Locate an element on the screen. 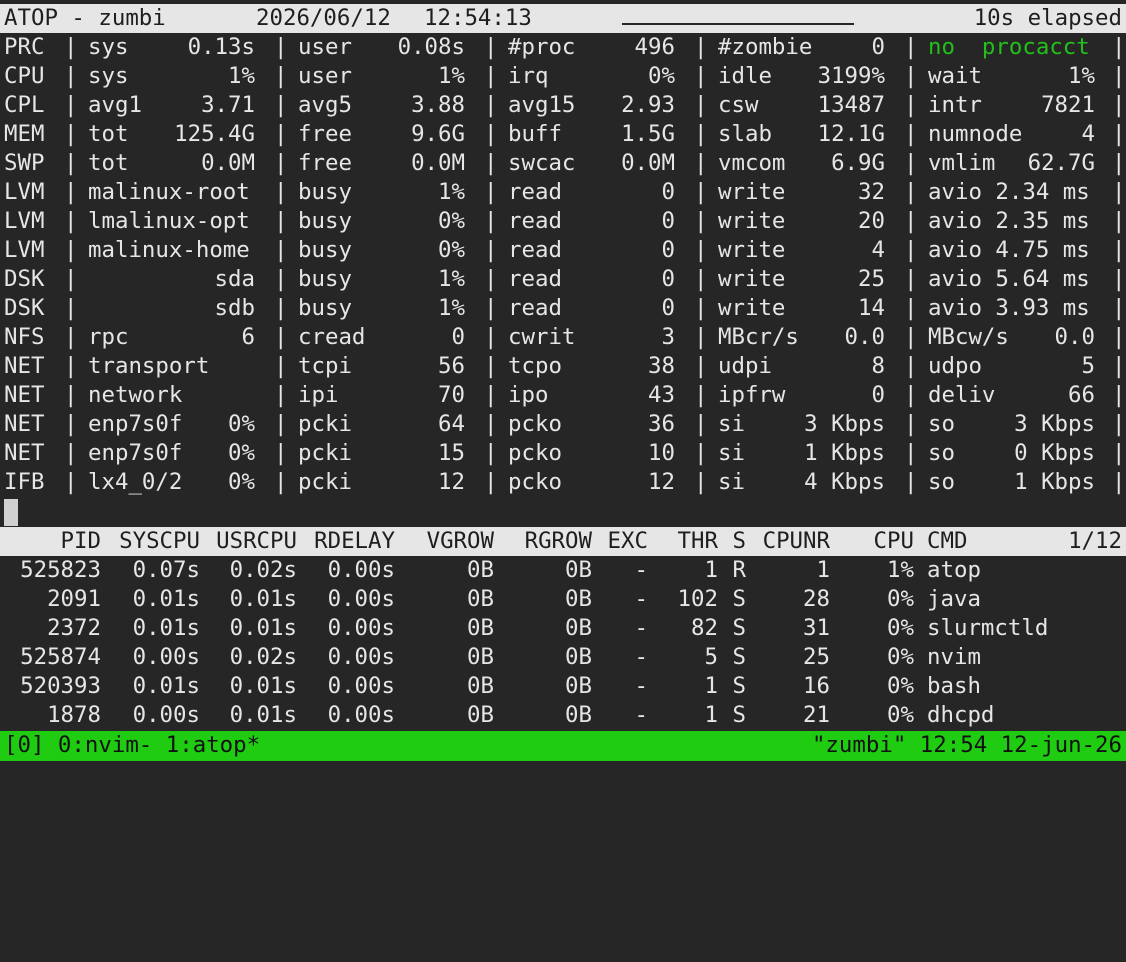  proc-rgrow: 0B is located at coordinates (578, 570).